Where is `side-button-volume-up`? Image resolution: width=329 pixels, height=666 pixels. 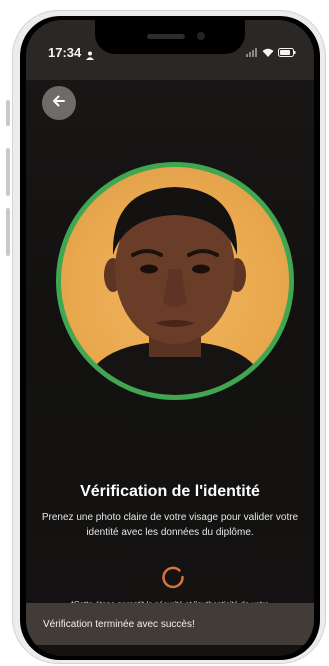
side-button-volume-up is located at coordinates (8, 172).